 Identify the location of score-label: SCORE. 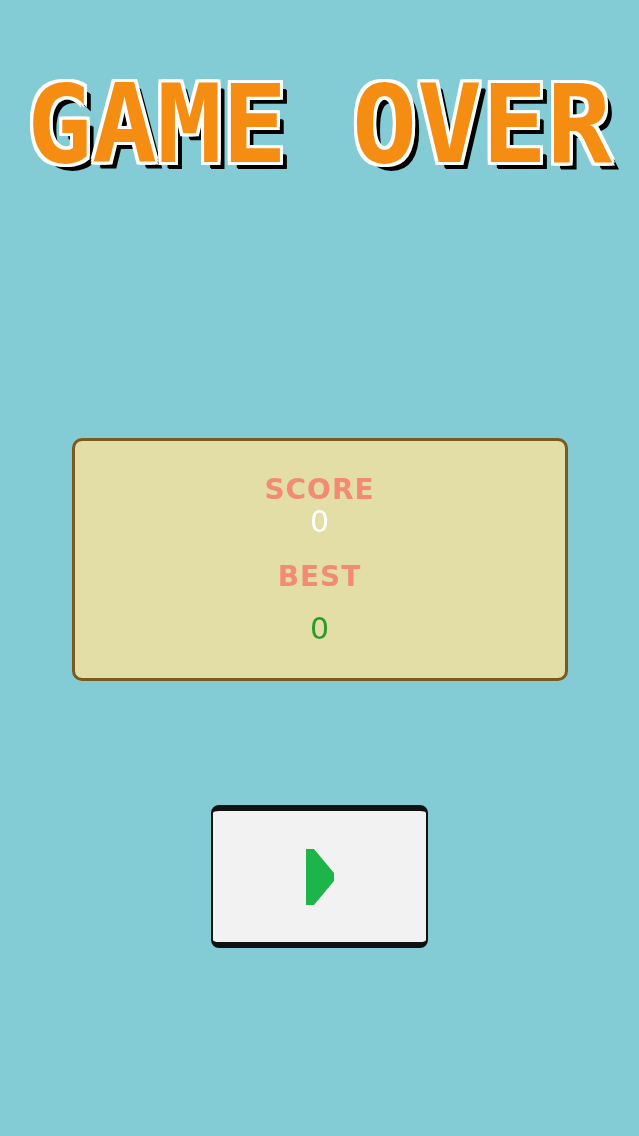
(319, 490).